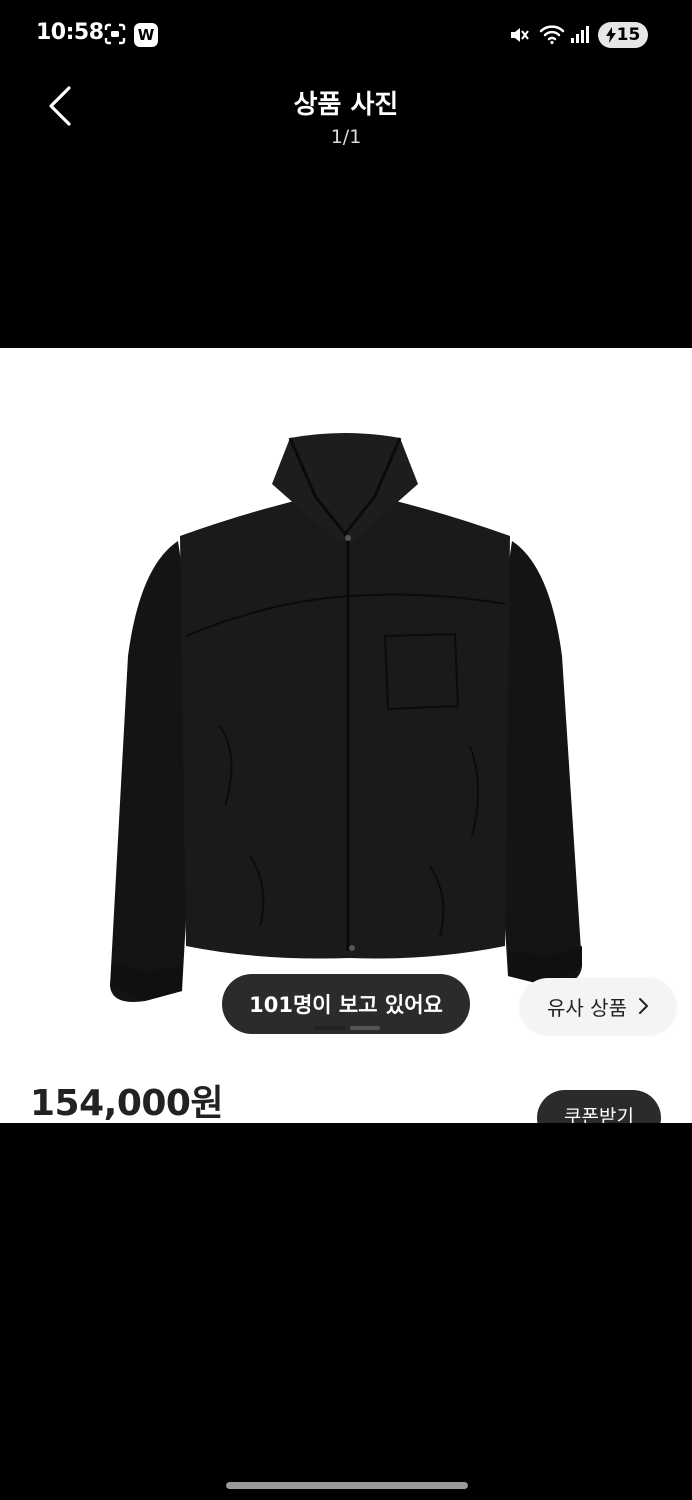  I want to click on status-time: 10:58, so click(70, 32).